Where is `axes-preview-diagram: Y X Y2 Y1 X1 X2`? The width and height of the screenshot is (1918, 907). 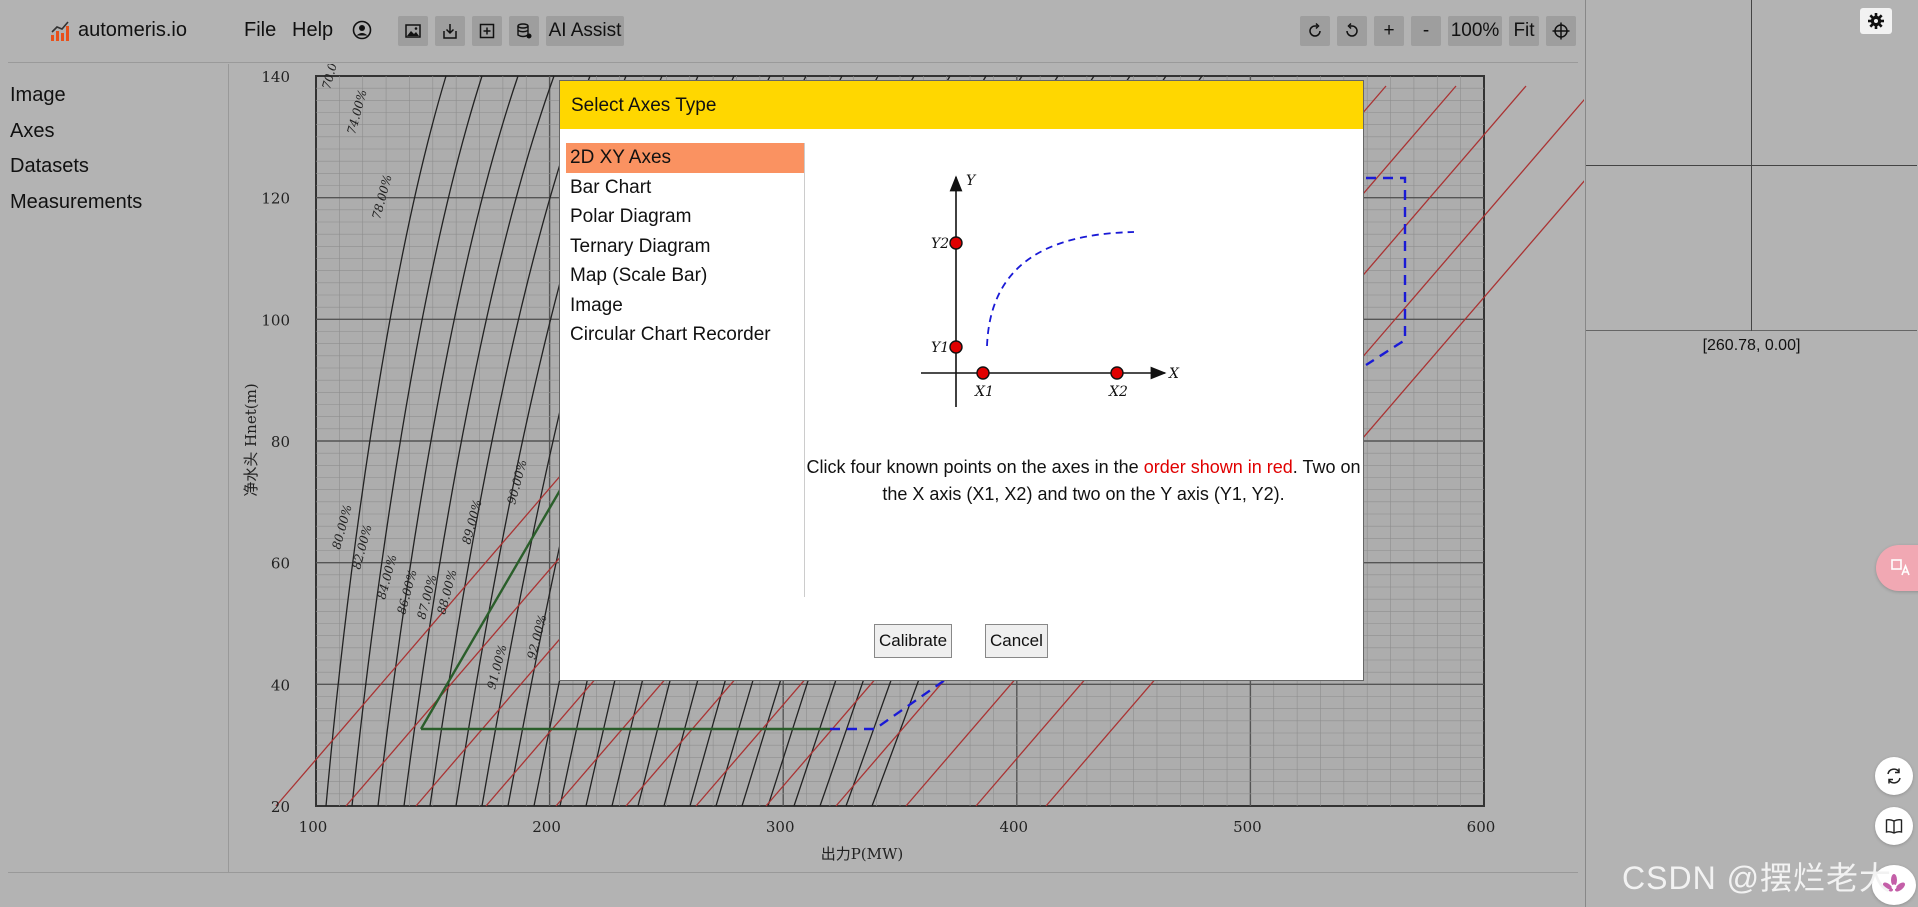
axes-preview-diagram: Y X Y2 Y1 X1 X2 is located at coordinates (1050, 290).